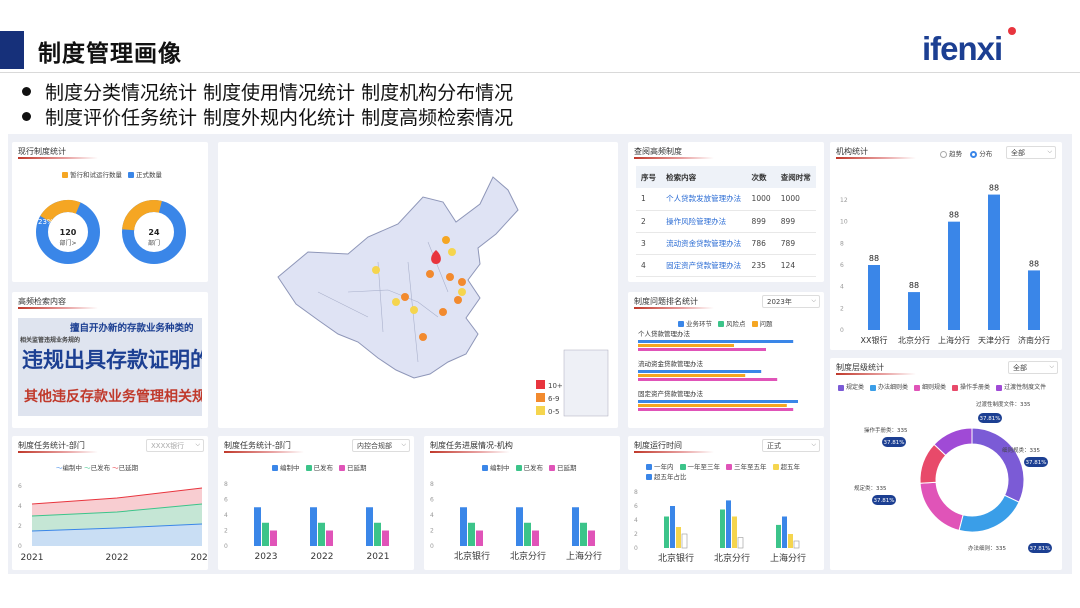 The width and height of the screenshot is (1080, 608). I want to click on panel-title: 制度层级统计, so click(860, 367).